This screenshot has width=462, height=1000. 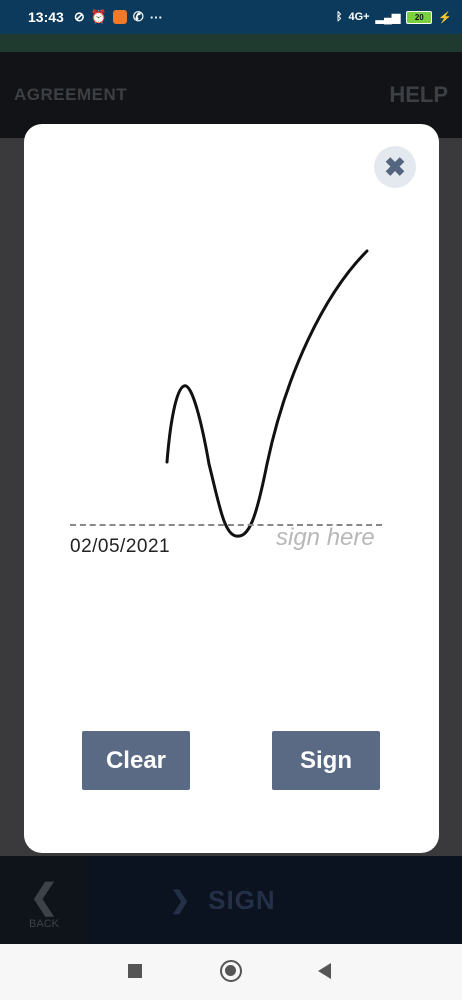 What do you see at coordinates (325, 537) in the screenshot?
I see `sign-here-hint: sign here` at bounding box center [325, 537].